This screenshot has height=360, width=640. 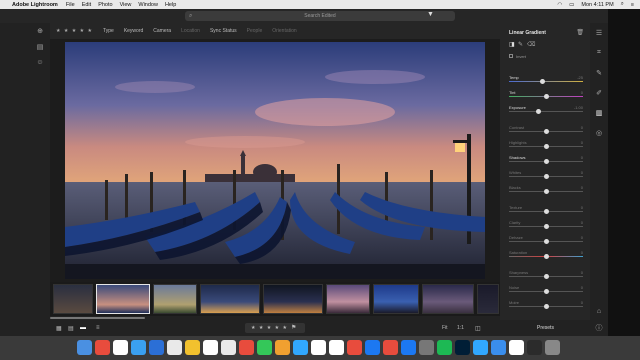 What do you see at coordinates (74, 31) in the screenshot?
I see `rating-filter: ★ ★ ★ ★ ★` at bounding box center [74, 31].